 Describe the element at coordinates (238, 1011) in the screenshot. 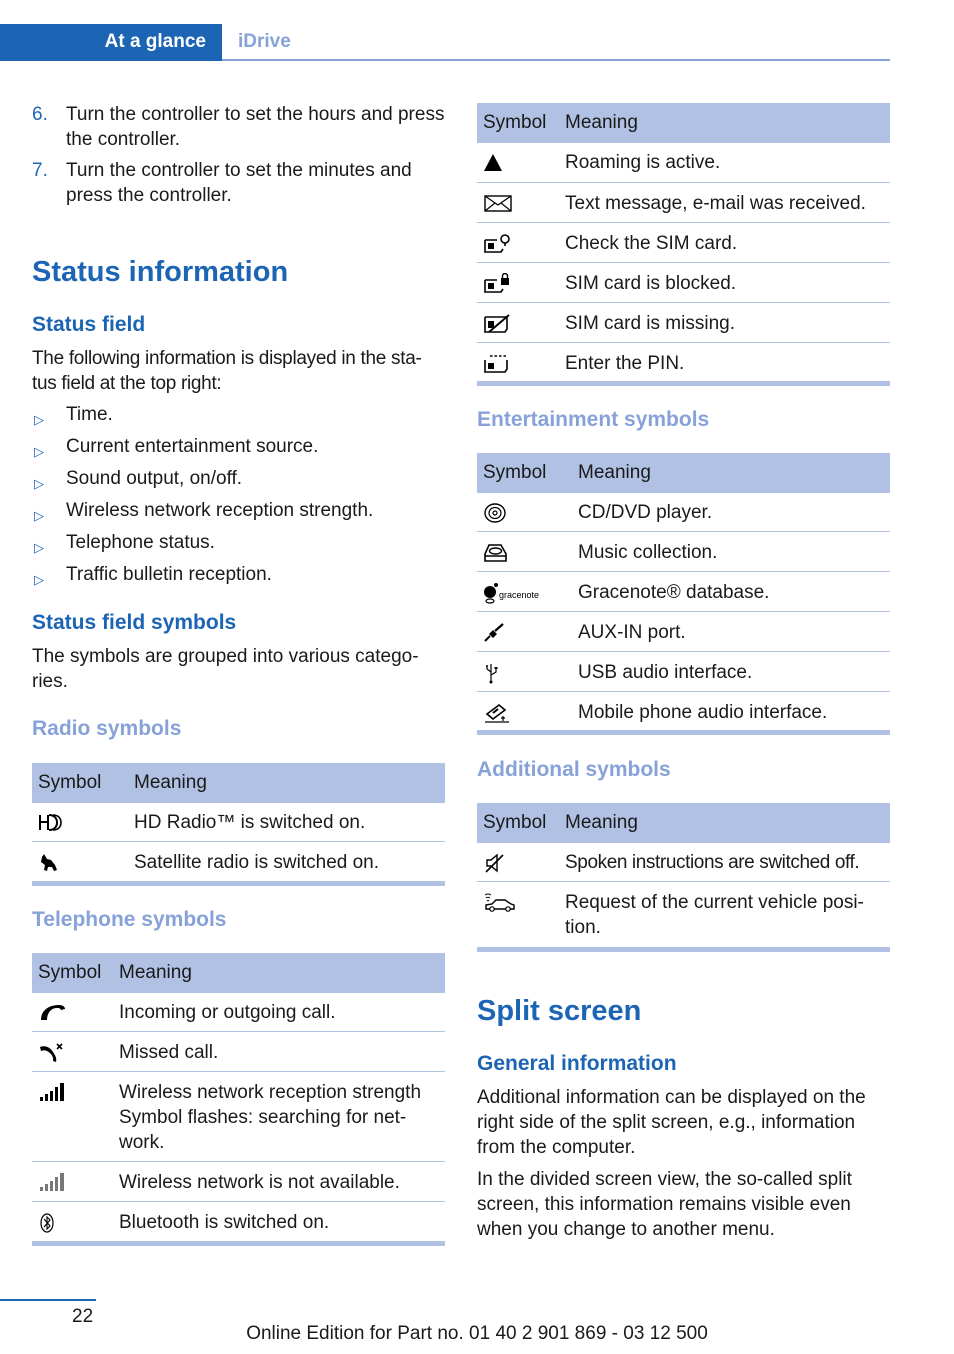

I see `table-row: Incoming or outgoing call.` at that location.